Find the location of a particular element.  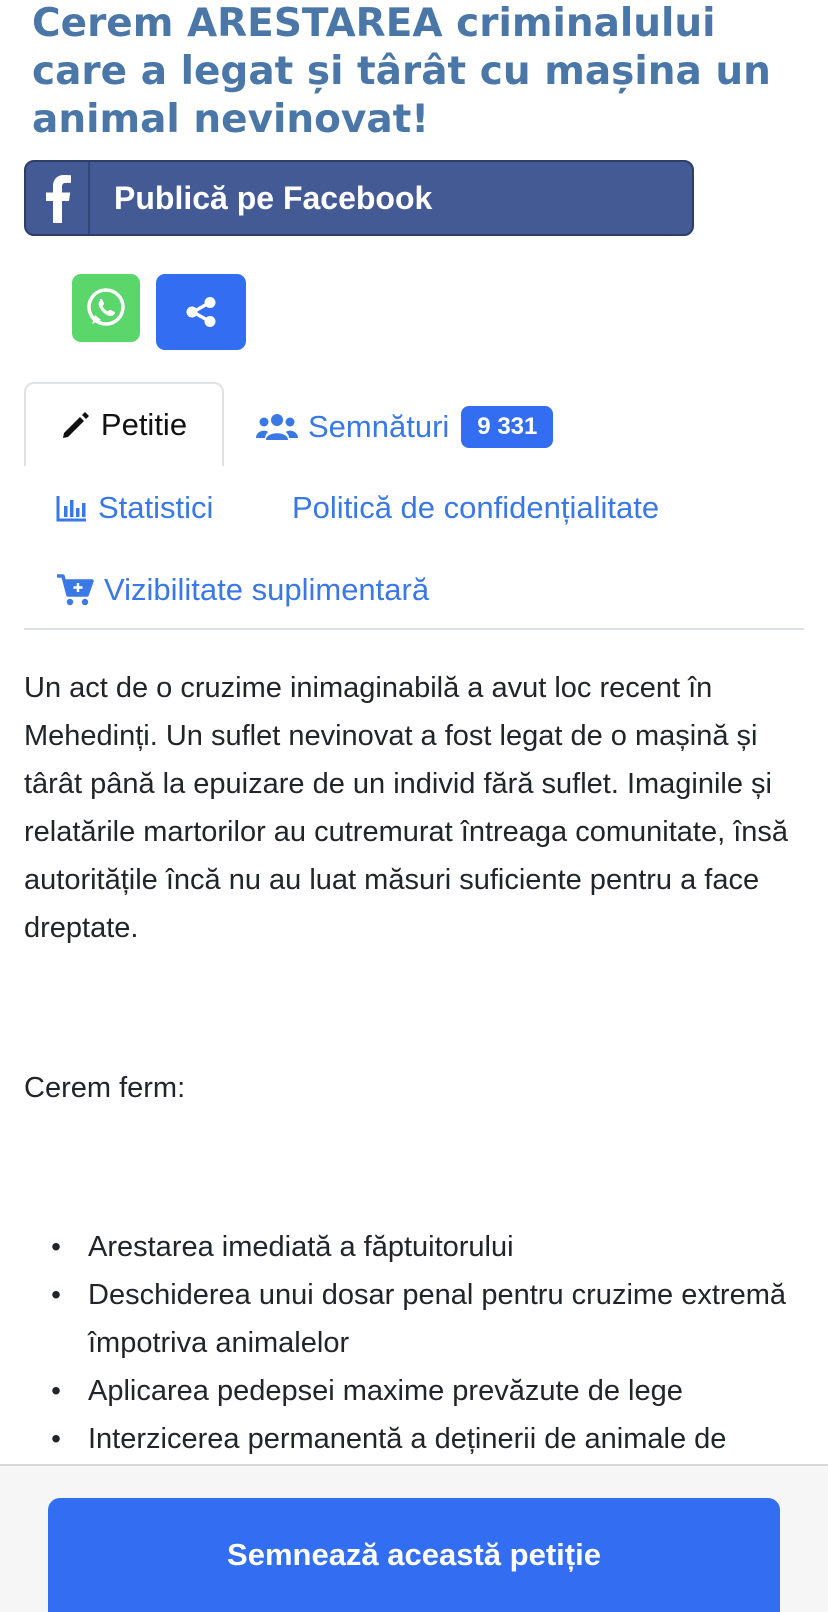

facebook-icon is located at coordinates (58, 198).